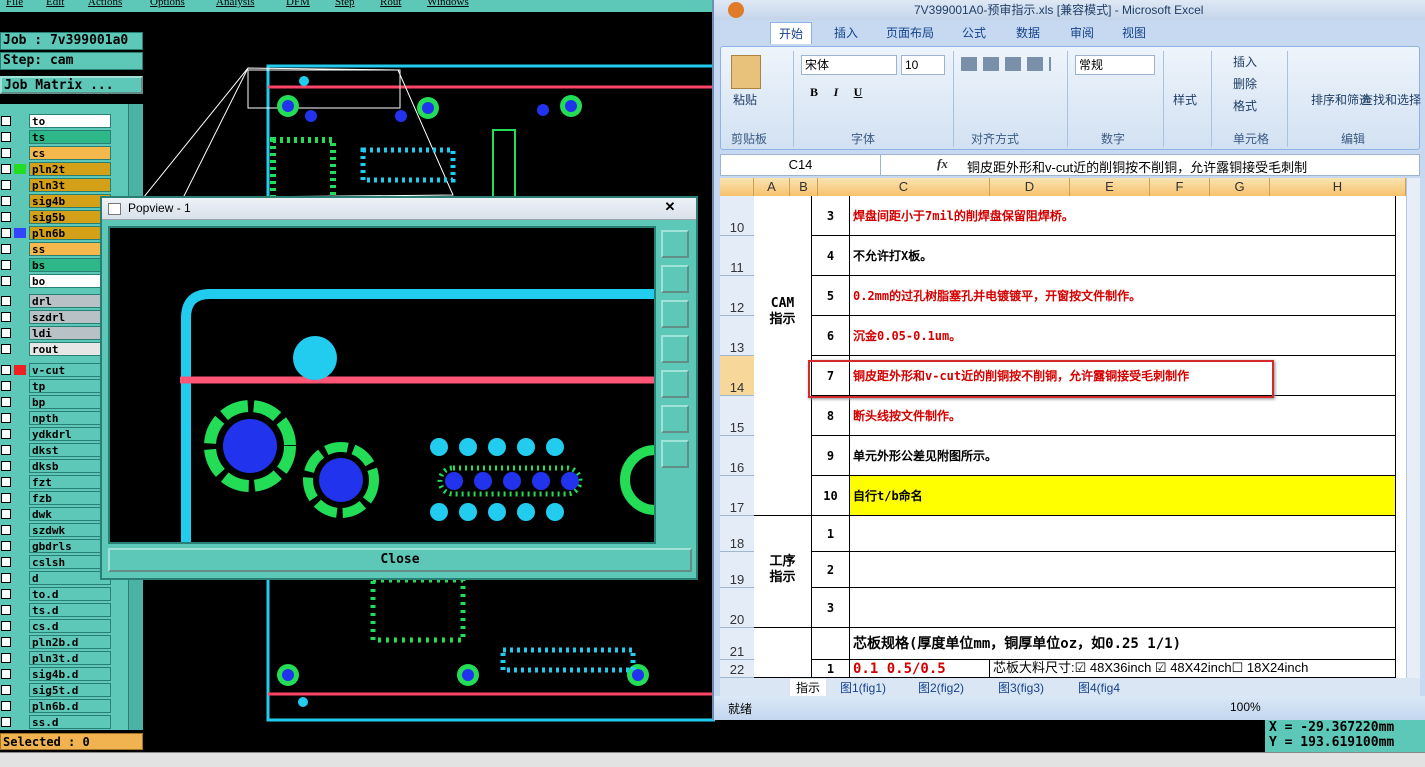  What do you see at coordinates (70, 317) in the screenshot?
I see `layer-name: szdrl` at bounding box center [70, 317].